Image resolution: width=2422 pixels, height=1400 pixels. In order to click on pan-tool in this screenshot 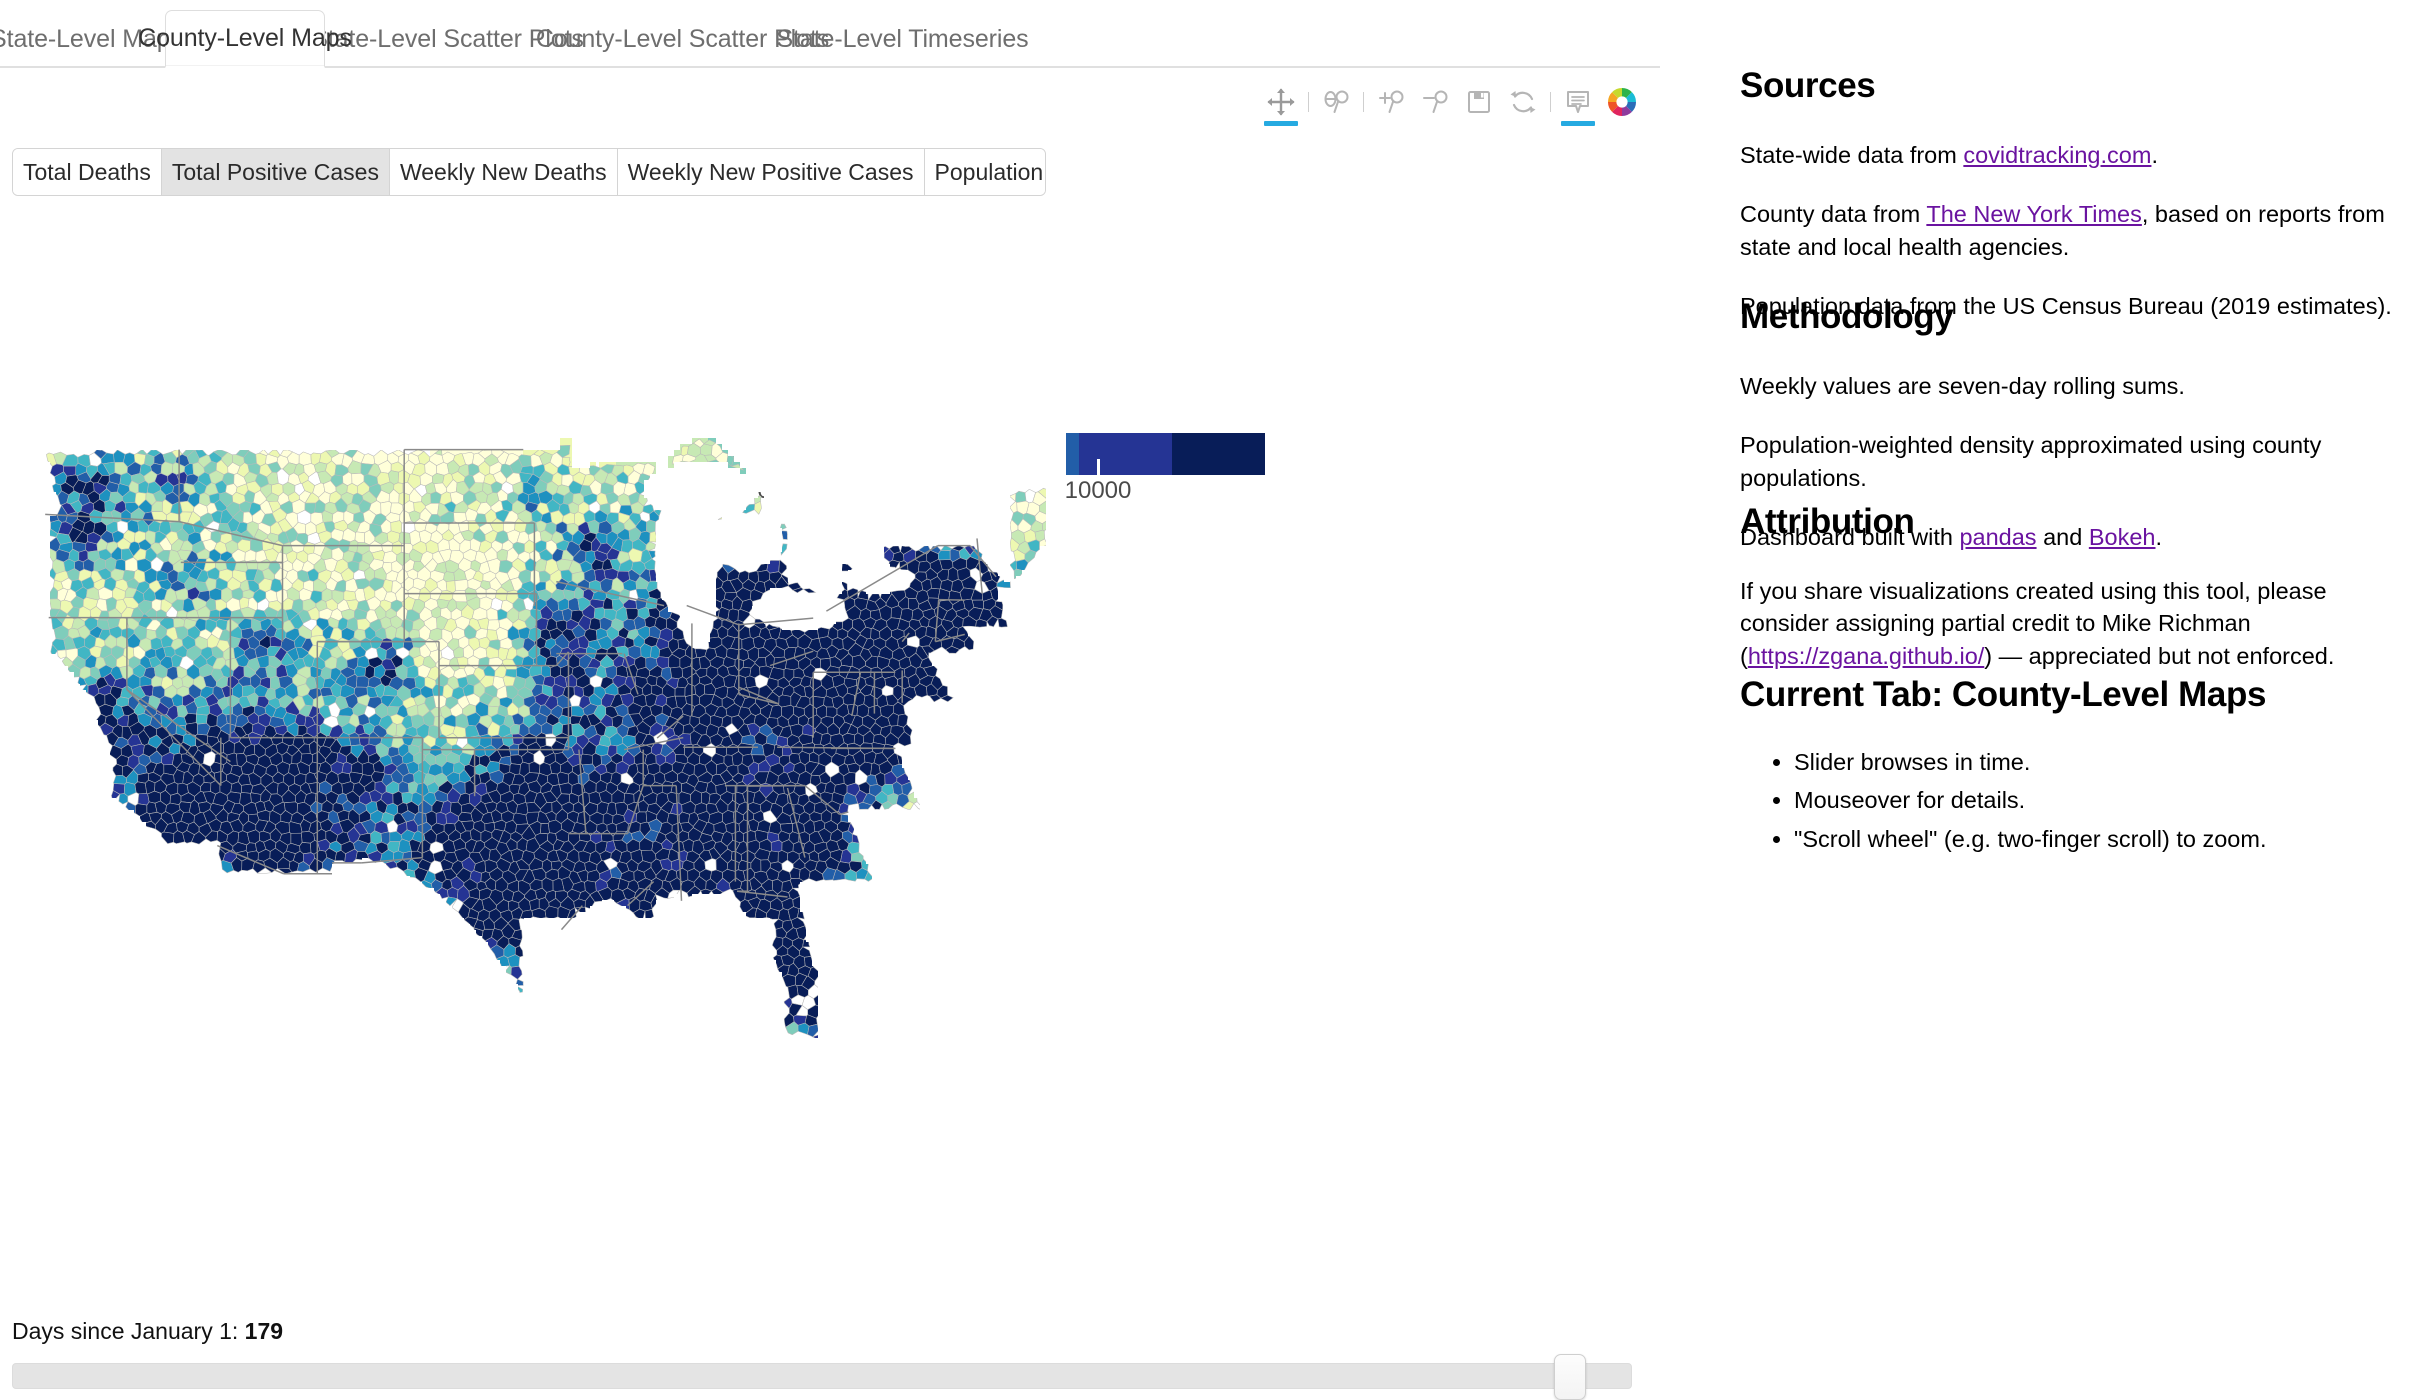, I will do `click(1281, 103)`.